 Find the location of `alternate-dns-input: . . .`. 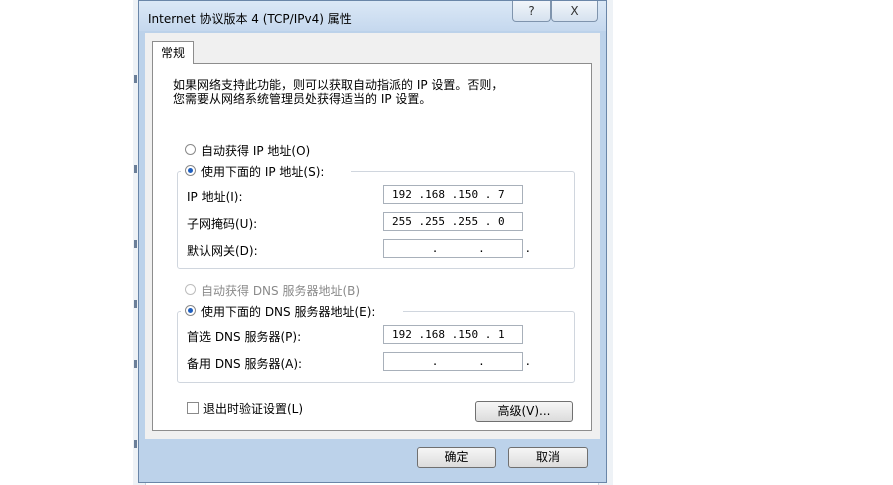

alternate-dns-input: . . . is located at coordinates (457, 361).